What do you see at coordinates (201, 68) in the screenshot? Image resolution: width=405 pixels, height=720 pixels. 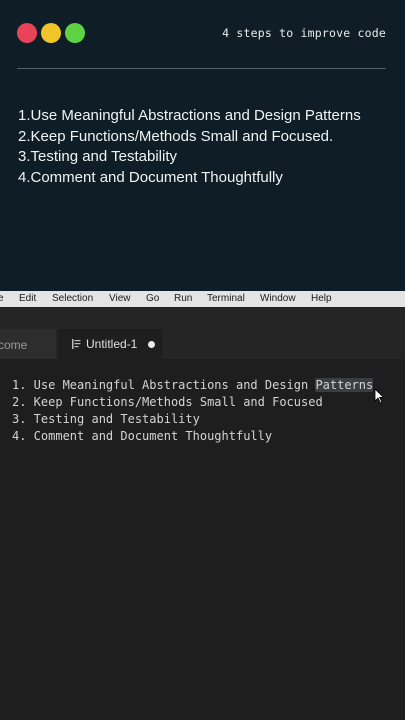 I see `divider` at bounding box center [201, 68].